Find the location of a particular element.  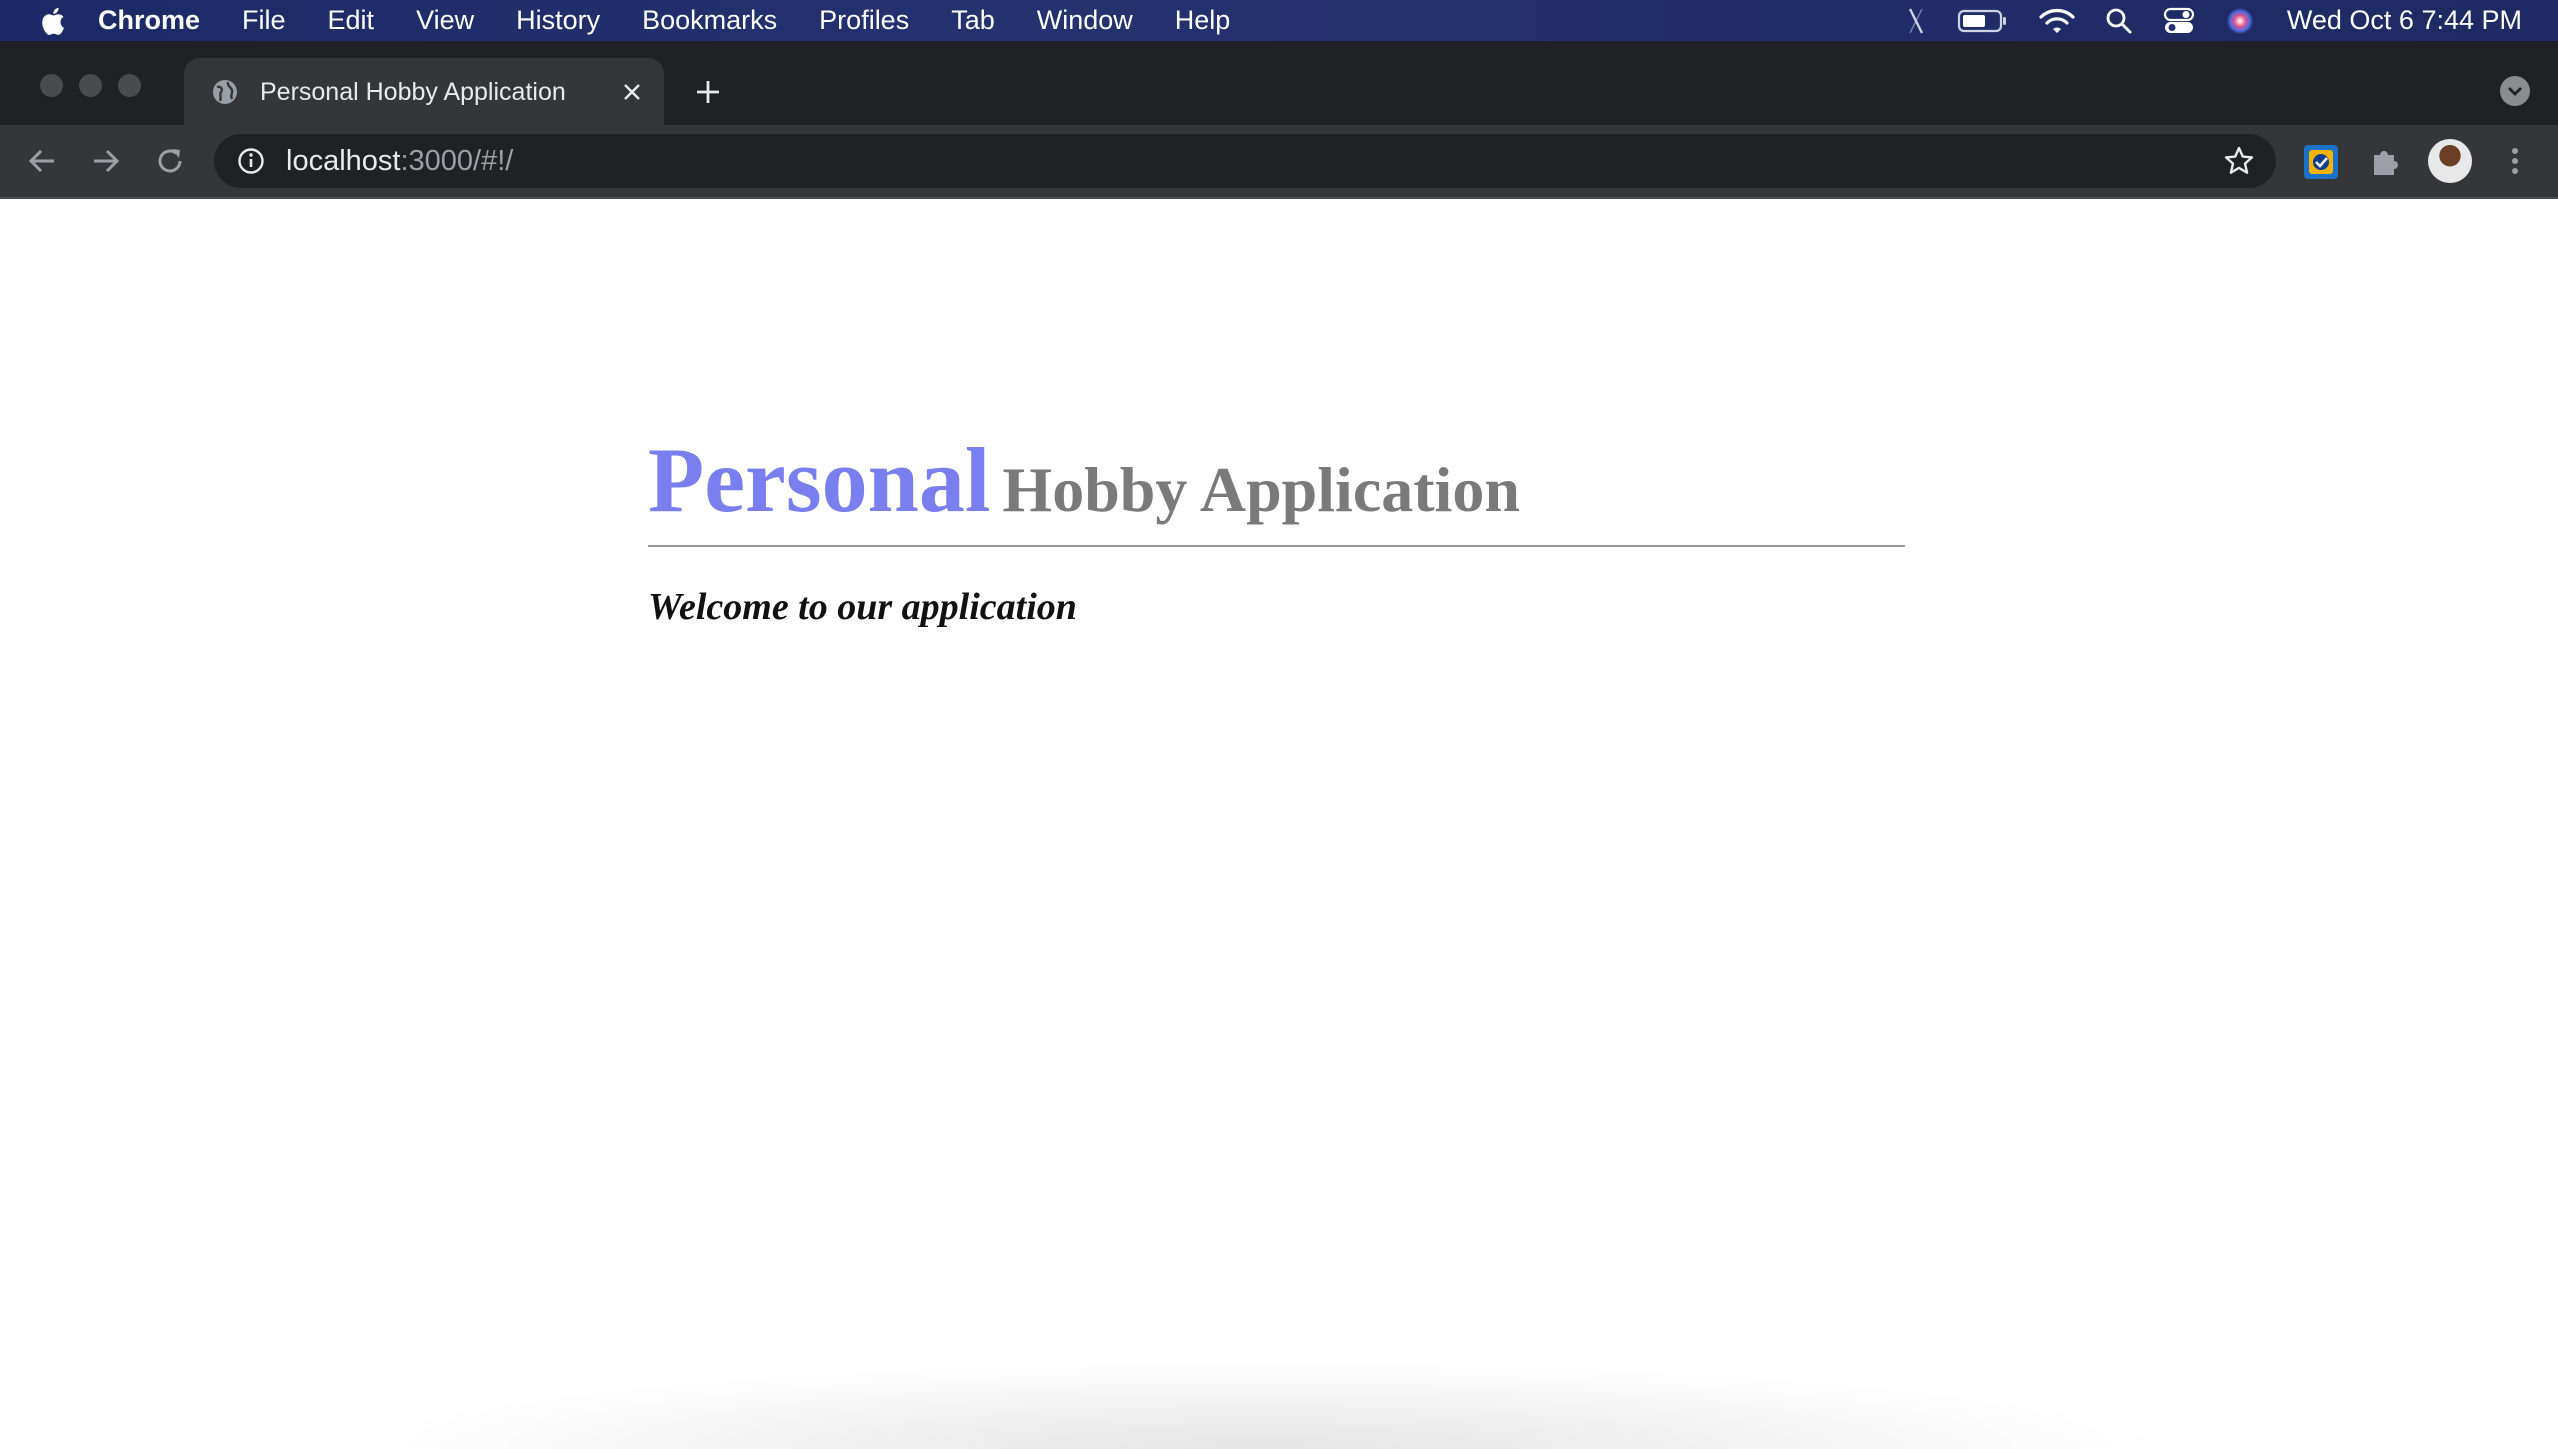

window-zoom-button is located at coordinates (129, 85).